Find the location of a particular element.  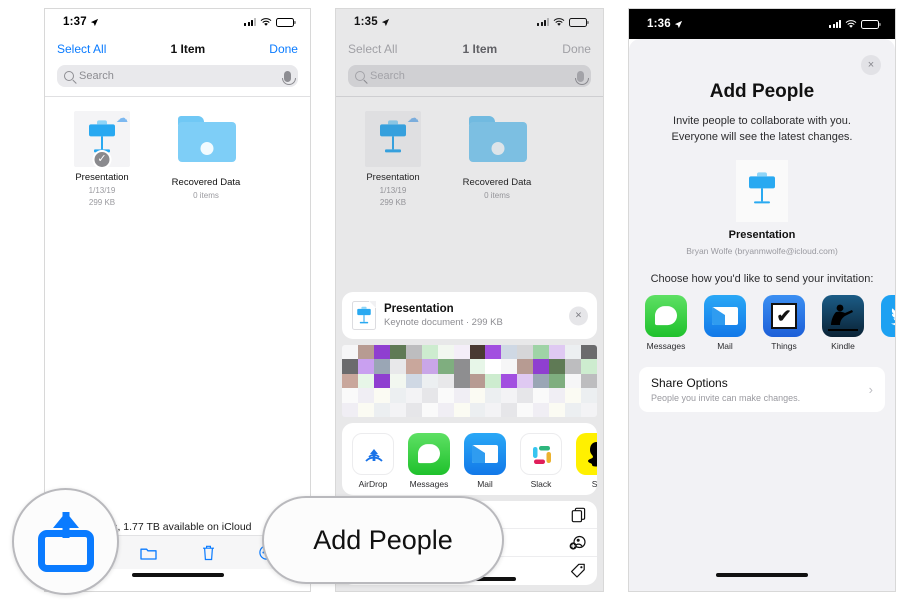

invitation-app-row: Messages Mail ✔ Things Kindle is located at coordinates (762, 322).